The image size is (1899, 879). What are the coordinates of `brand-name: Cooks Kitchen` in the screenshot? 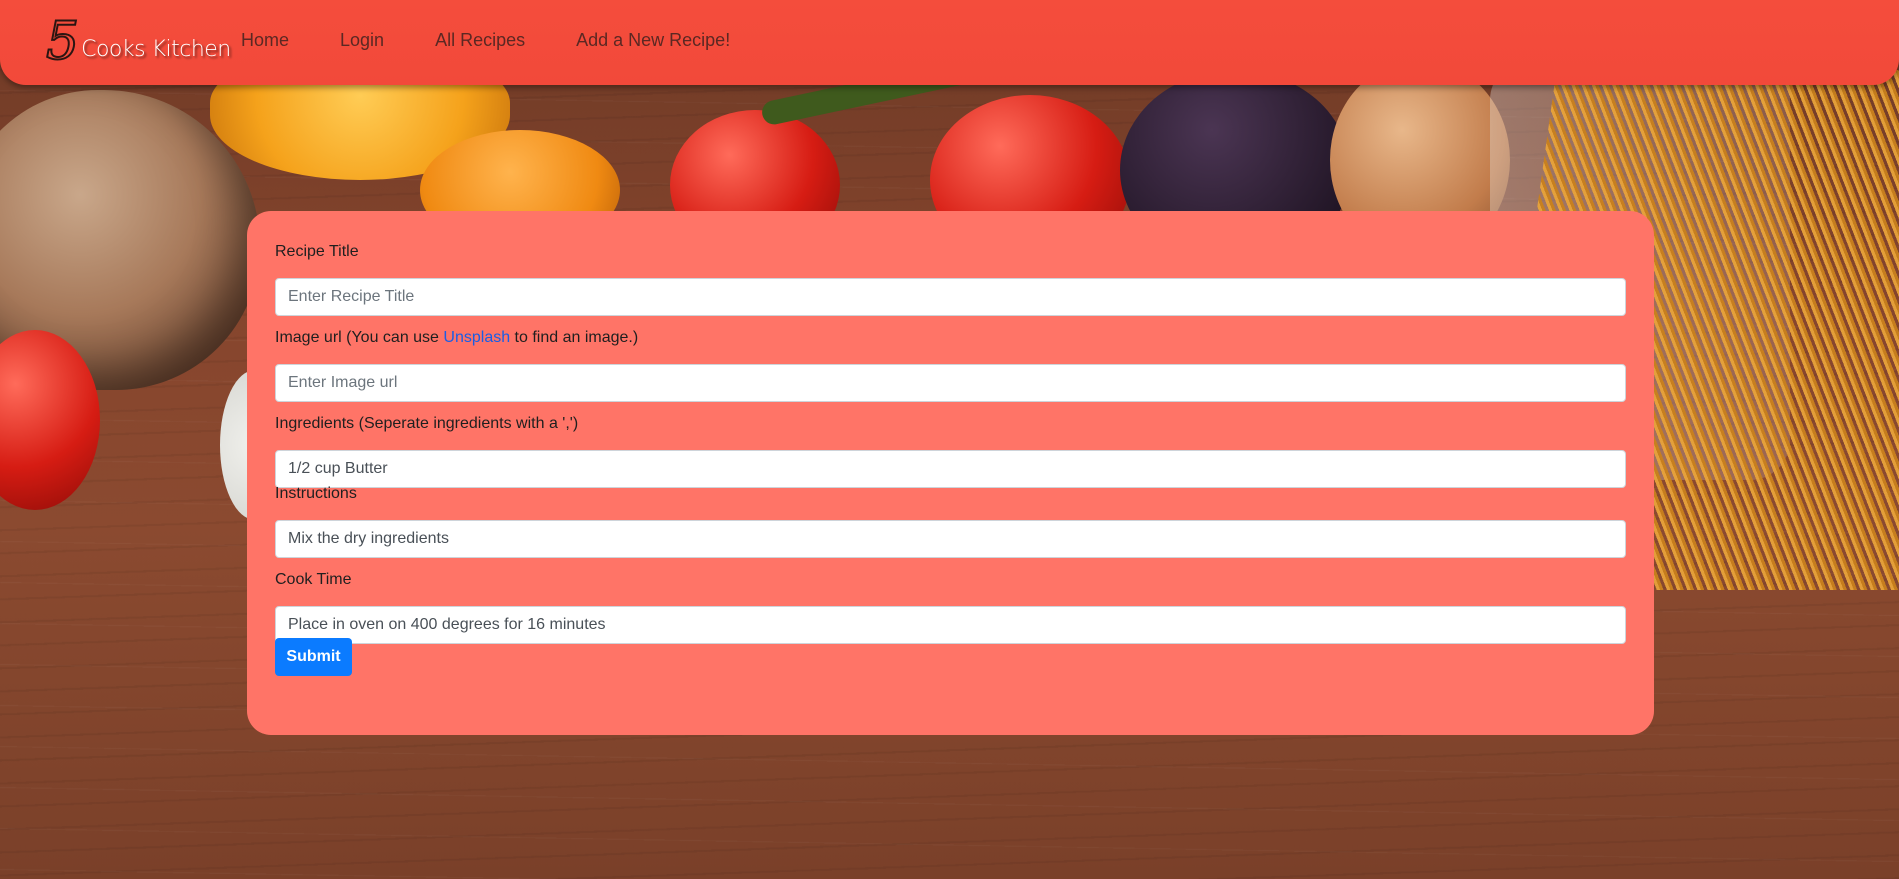 It's located at (156, 49).